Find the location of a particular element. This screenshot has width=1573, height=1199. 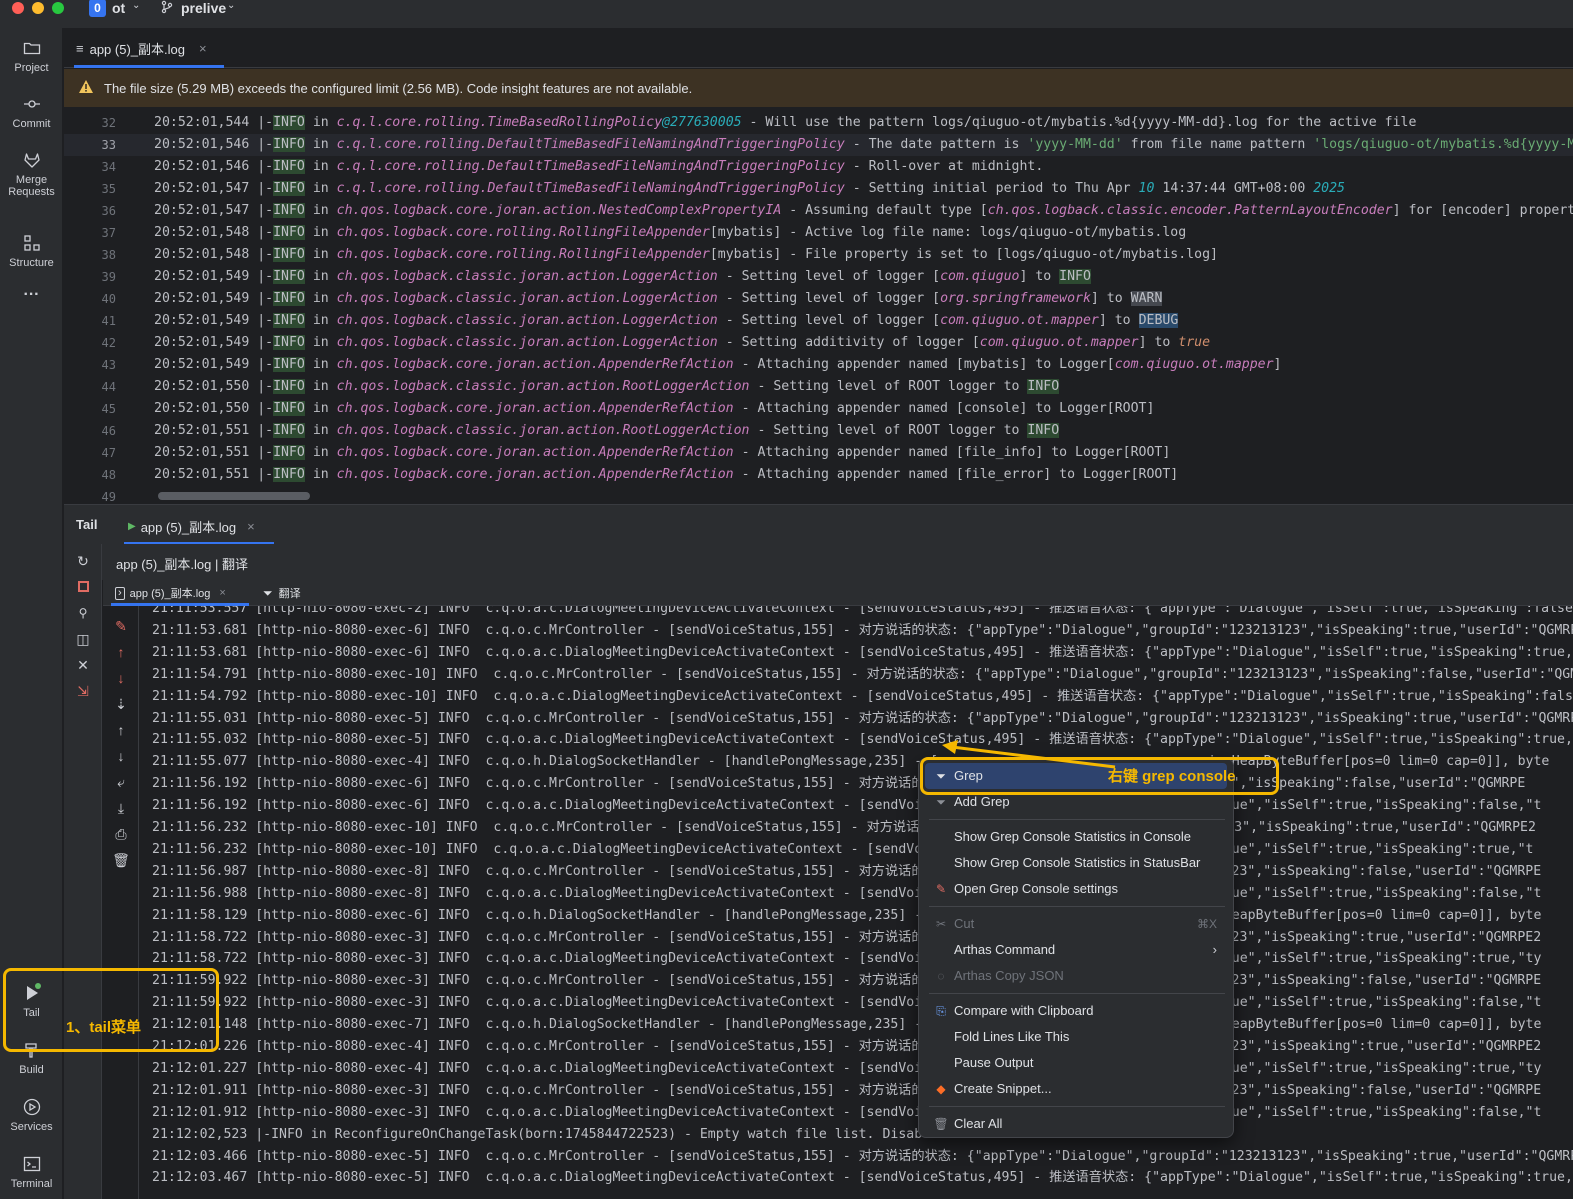

menu-item-stats-console: Show Grep Console Statistics in Console is located at coordinates (1076, 837).